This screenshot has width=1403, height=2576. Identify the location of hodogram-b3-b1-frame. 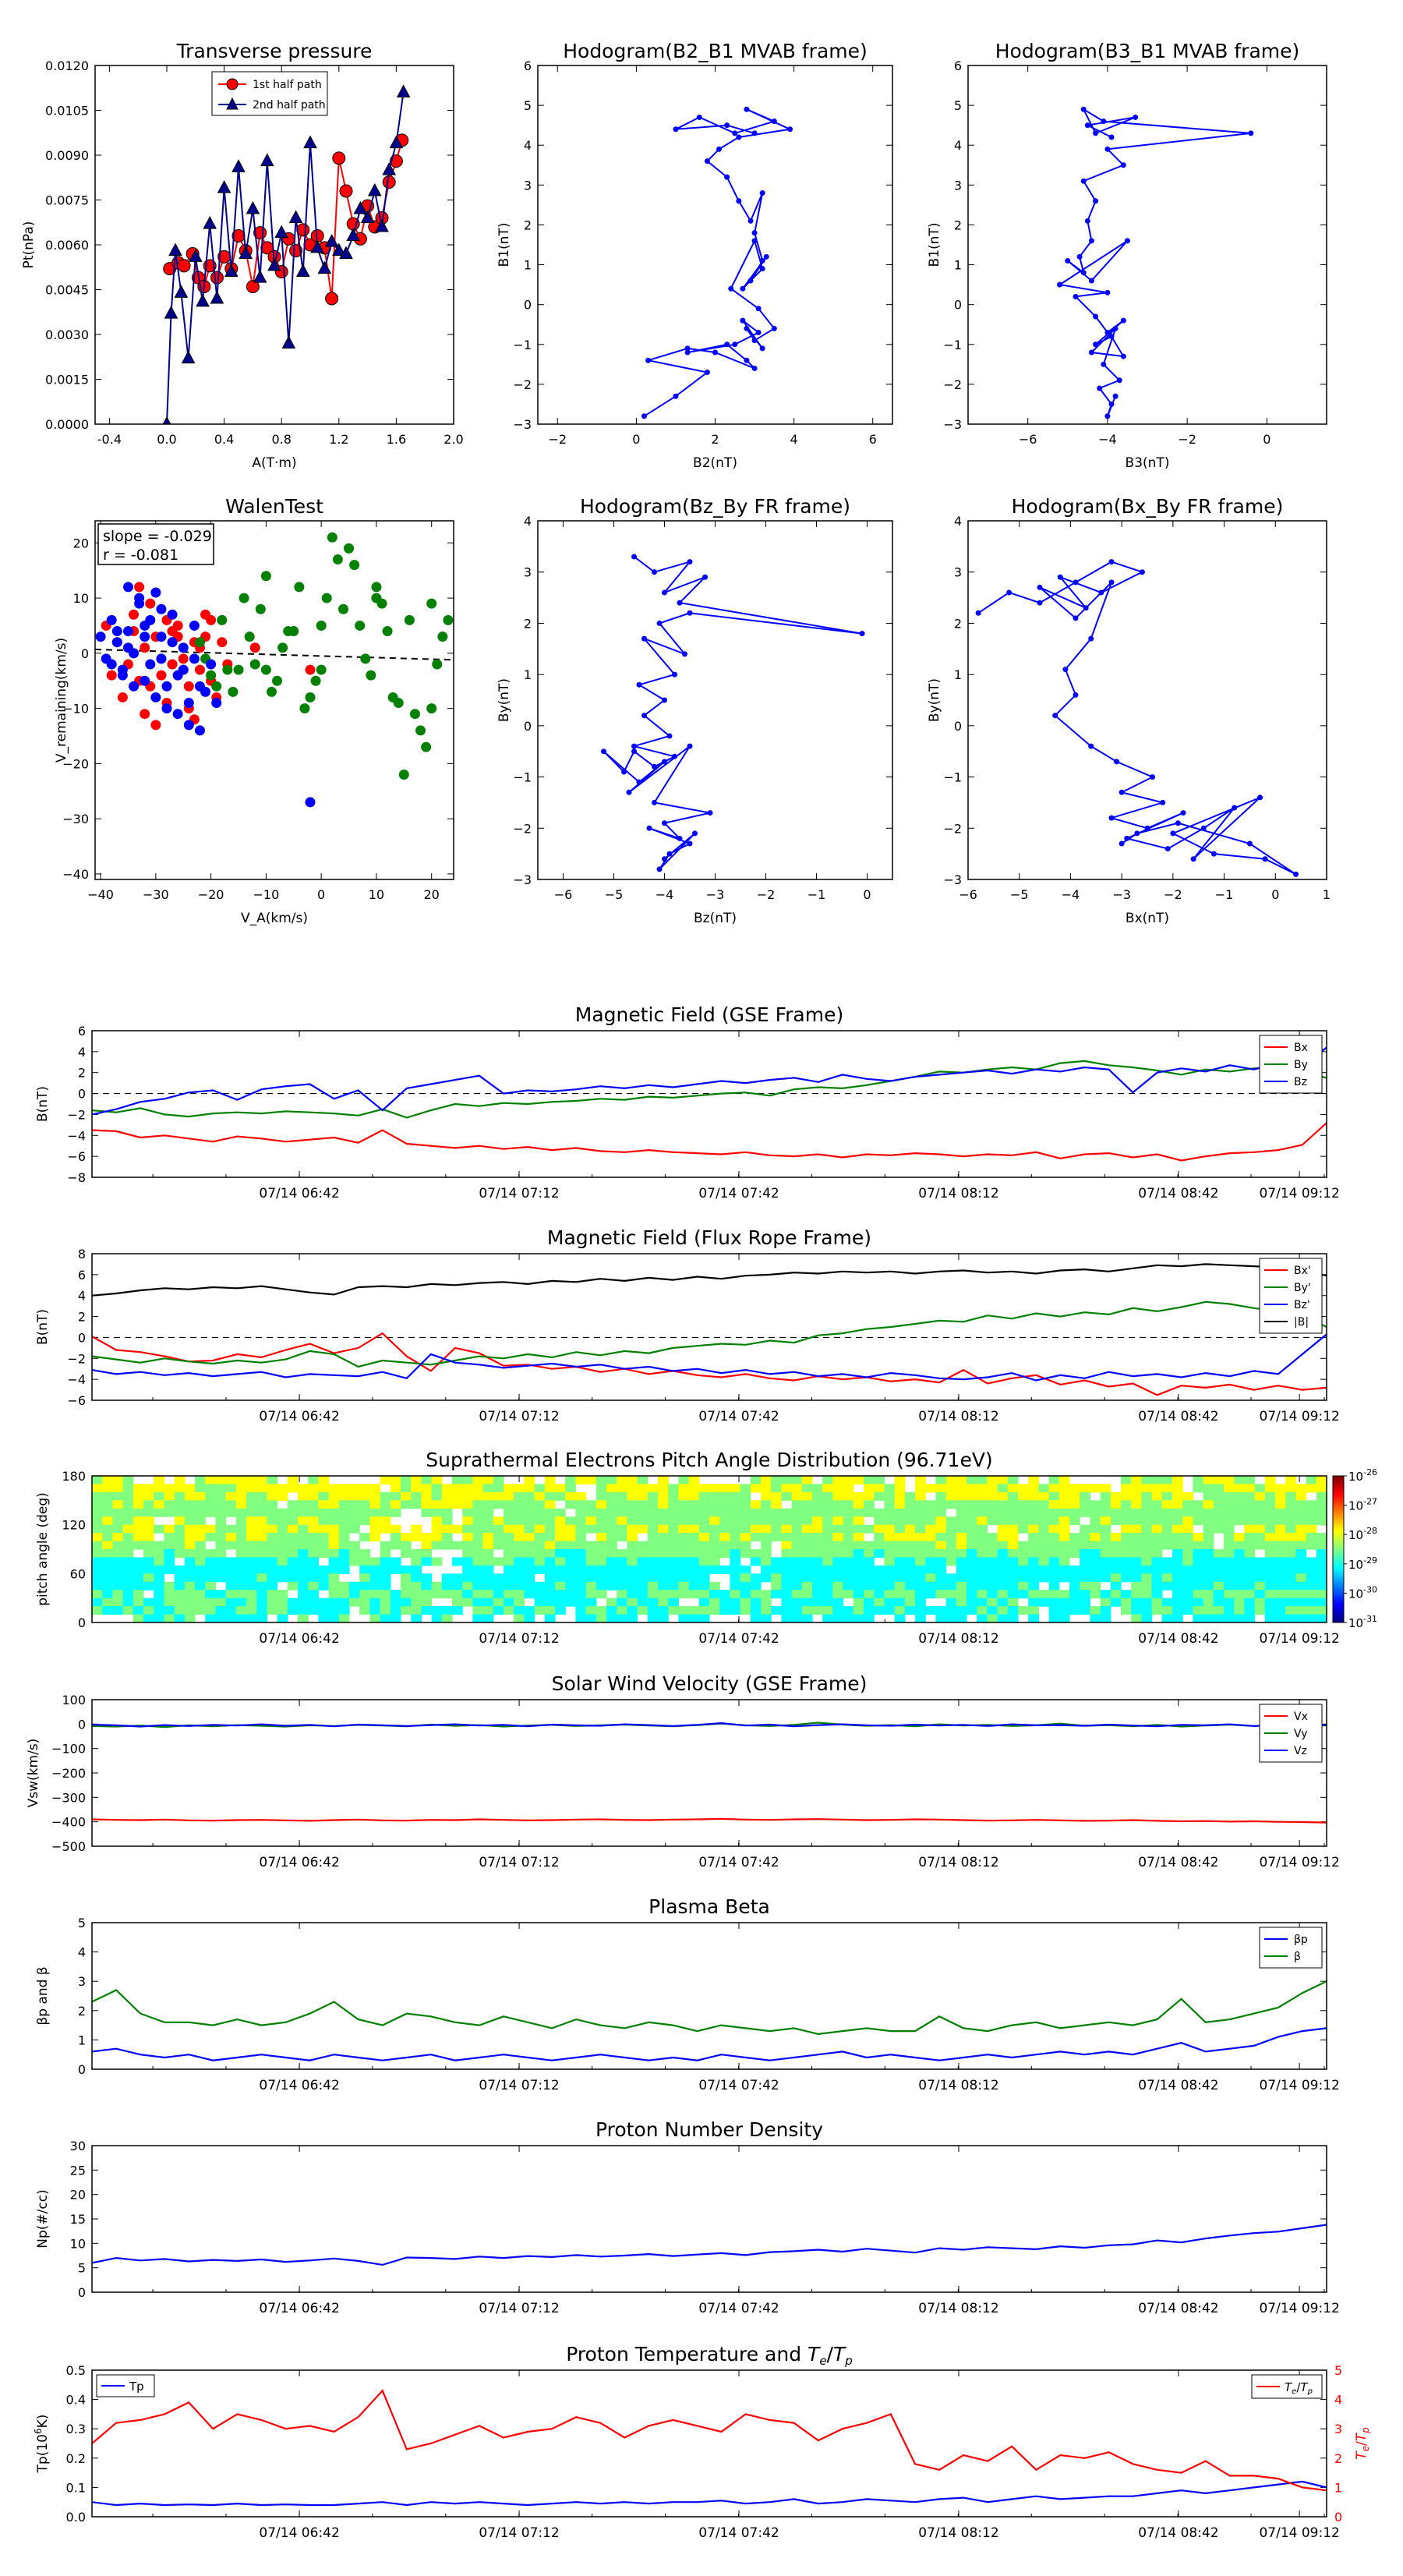
(1147, 245).